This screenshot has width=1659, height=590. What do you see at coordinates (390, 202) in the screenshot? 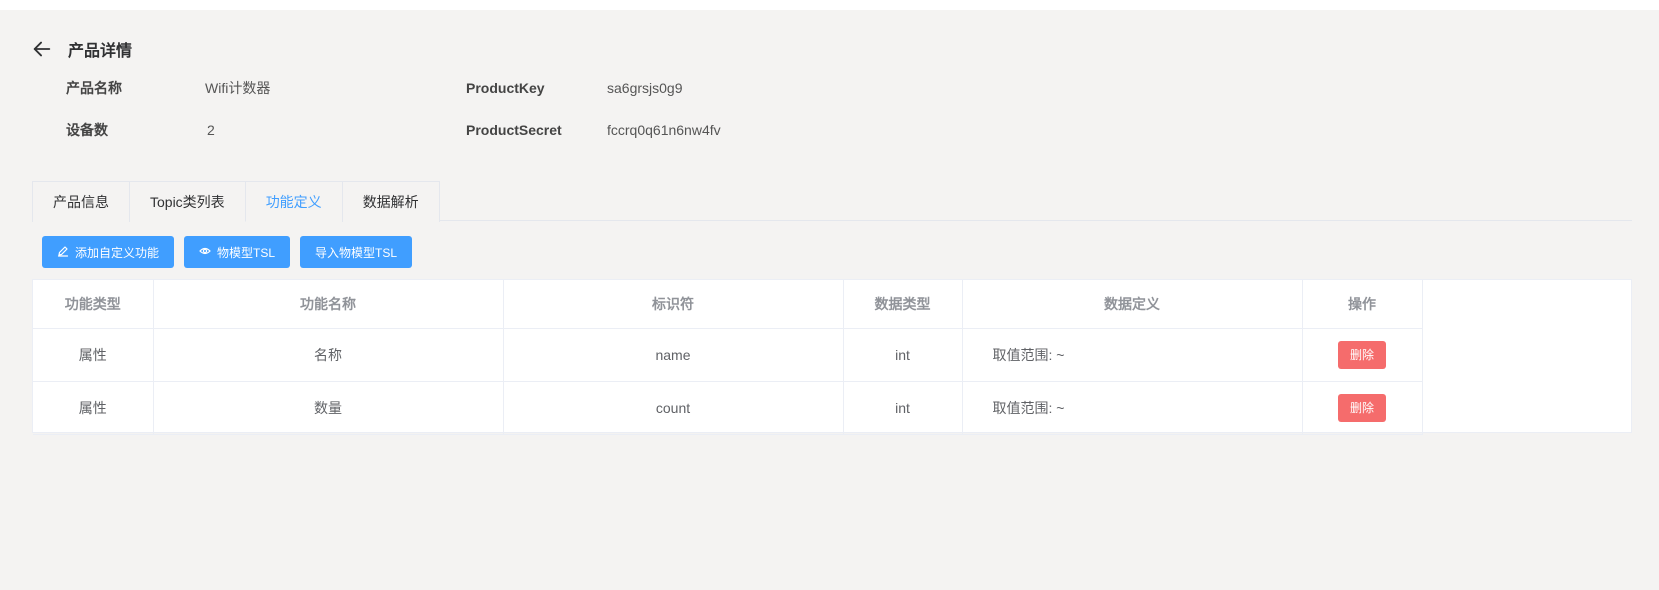
I see `tab-data-parsing: 数据解析` at bounding box center [390, 202].